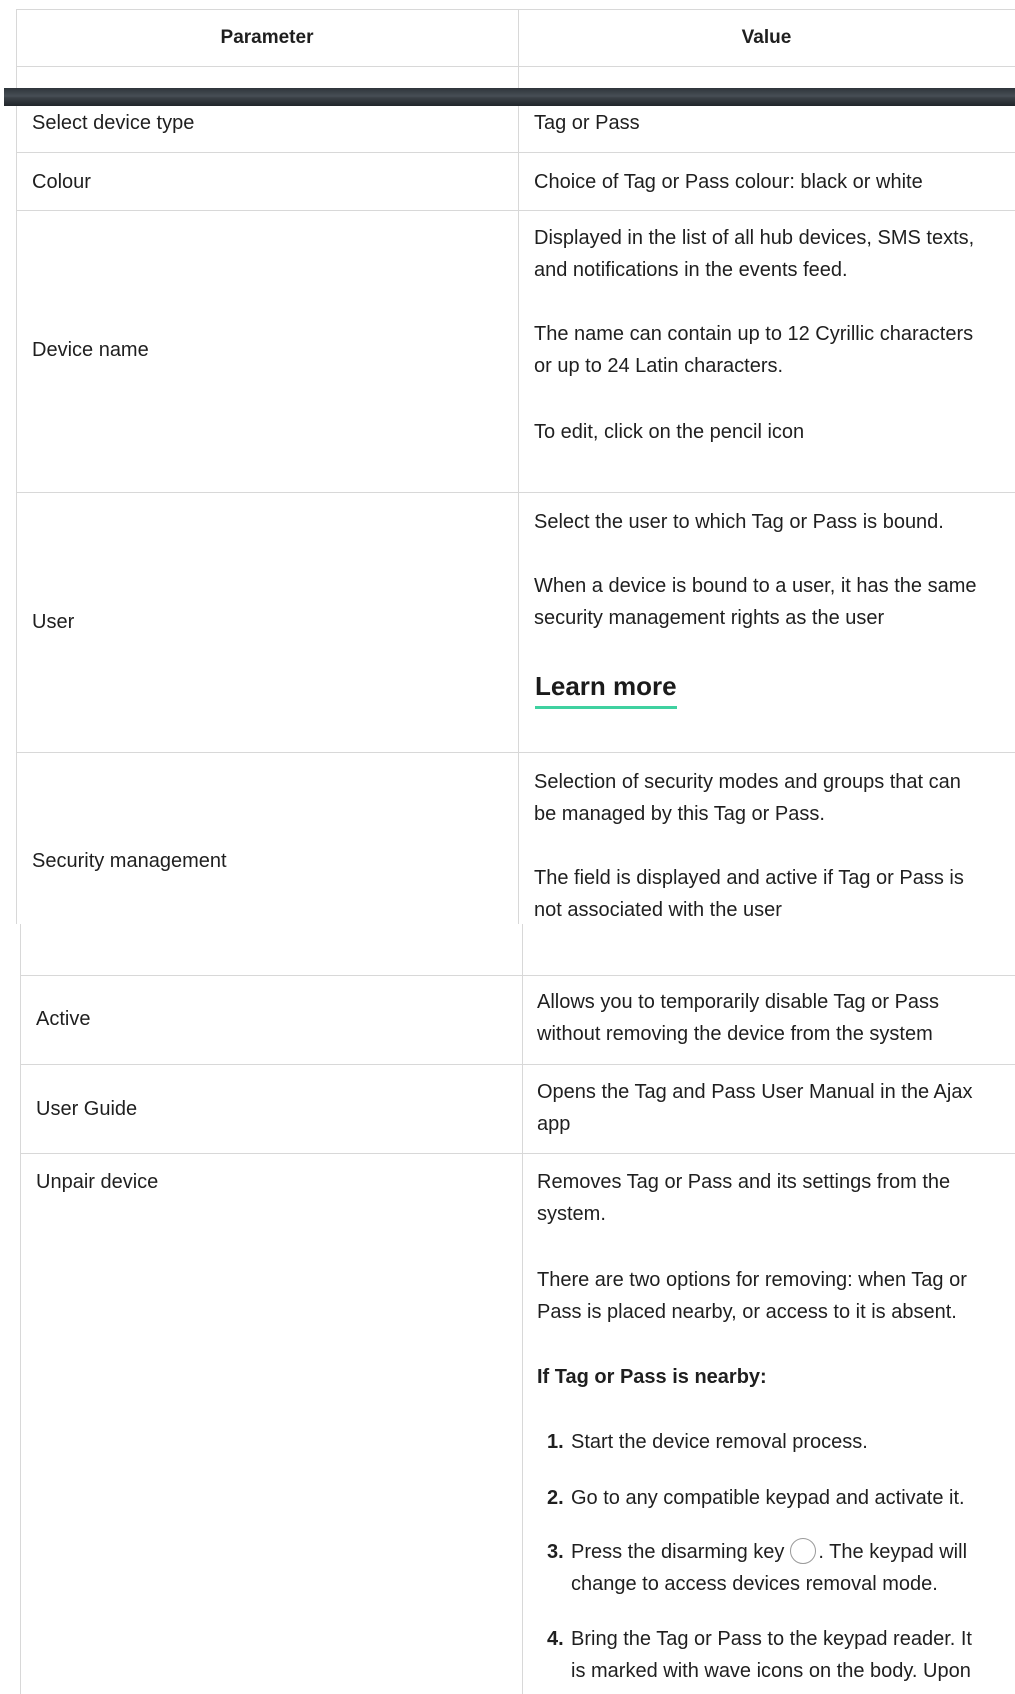 This screenshot has width=1015, height=1694. Describe the element at coordinates (129, 861) in the screenshot. I see `param-security-management: Security management` at that location.